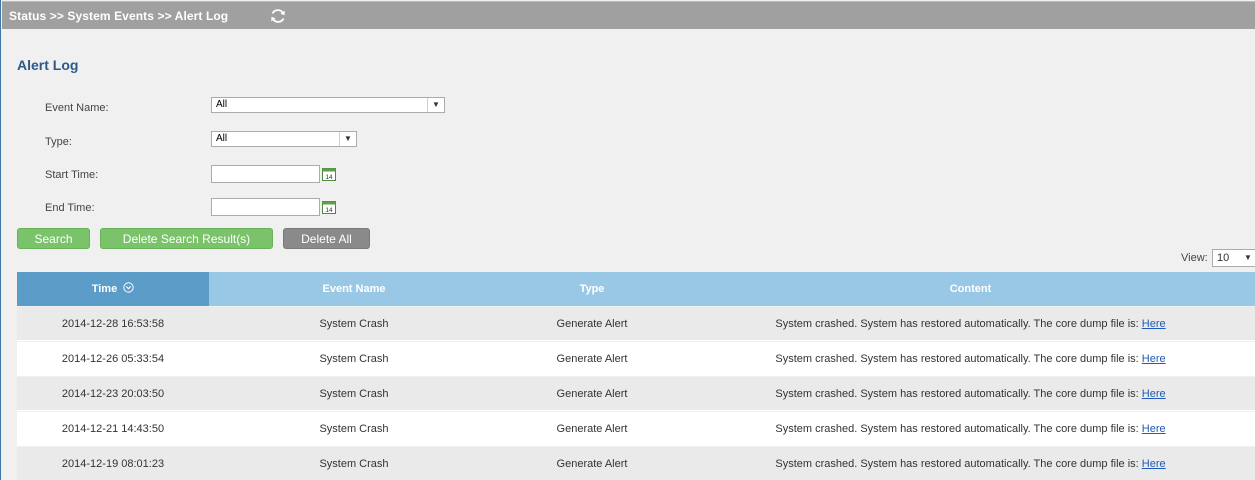 The height and width of the screenshot is (480, 1255). I want to click on type-label: Type:, so click(58, 142).